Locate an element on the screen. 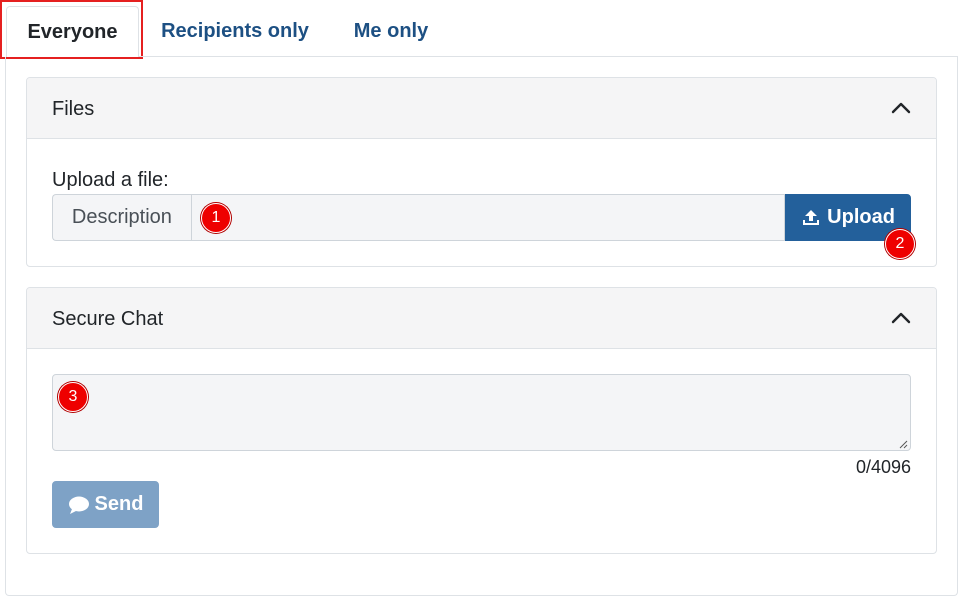  tab-everyone-label: Everyone is located at coordinates (72, 31).